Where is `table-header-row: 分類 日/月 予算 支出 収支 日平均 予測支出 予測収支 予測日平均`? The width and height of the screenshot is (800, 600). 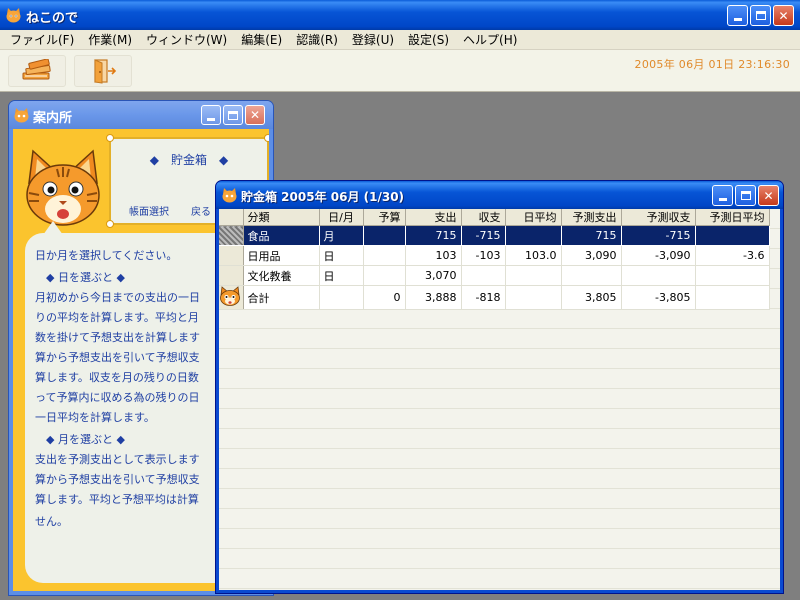 table-header-row: 分類 日/月 予算 支出 収支 日平均 予測支出 予測収支 予測日平均 is located at coordinates (494, 217).